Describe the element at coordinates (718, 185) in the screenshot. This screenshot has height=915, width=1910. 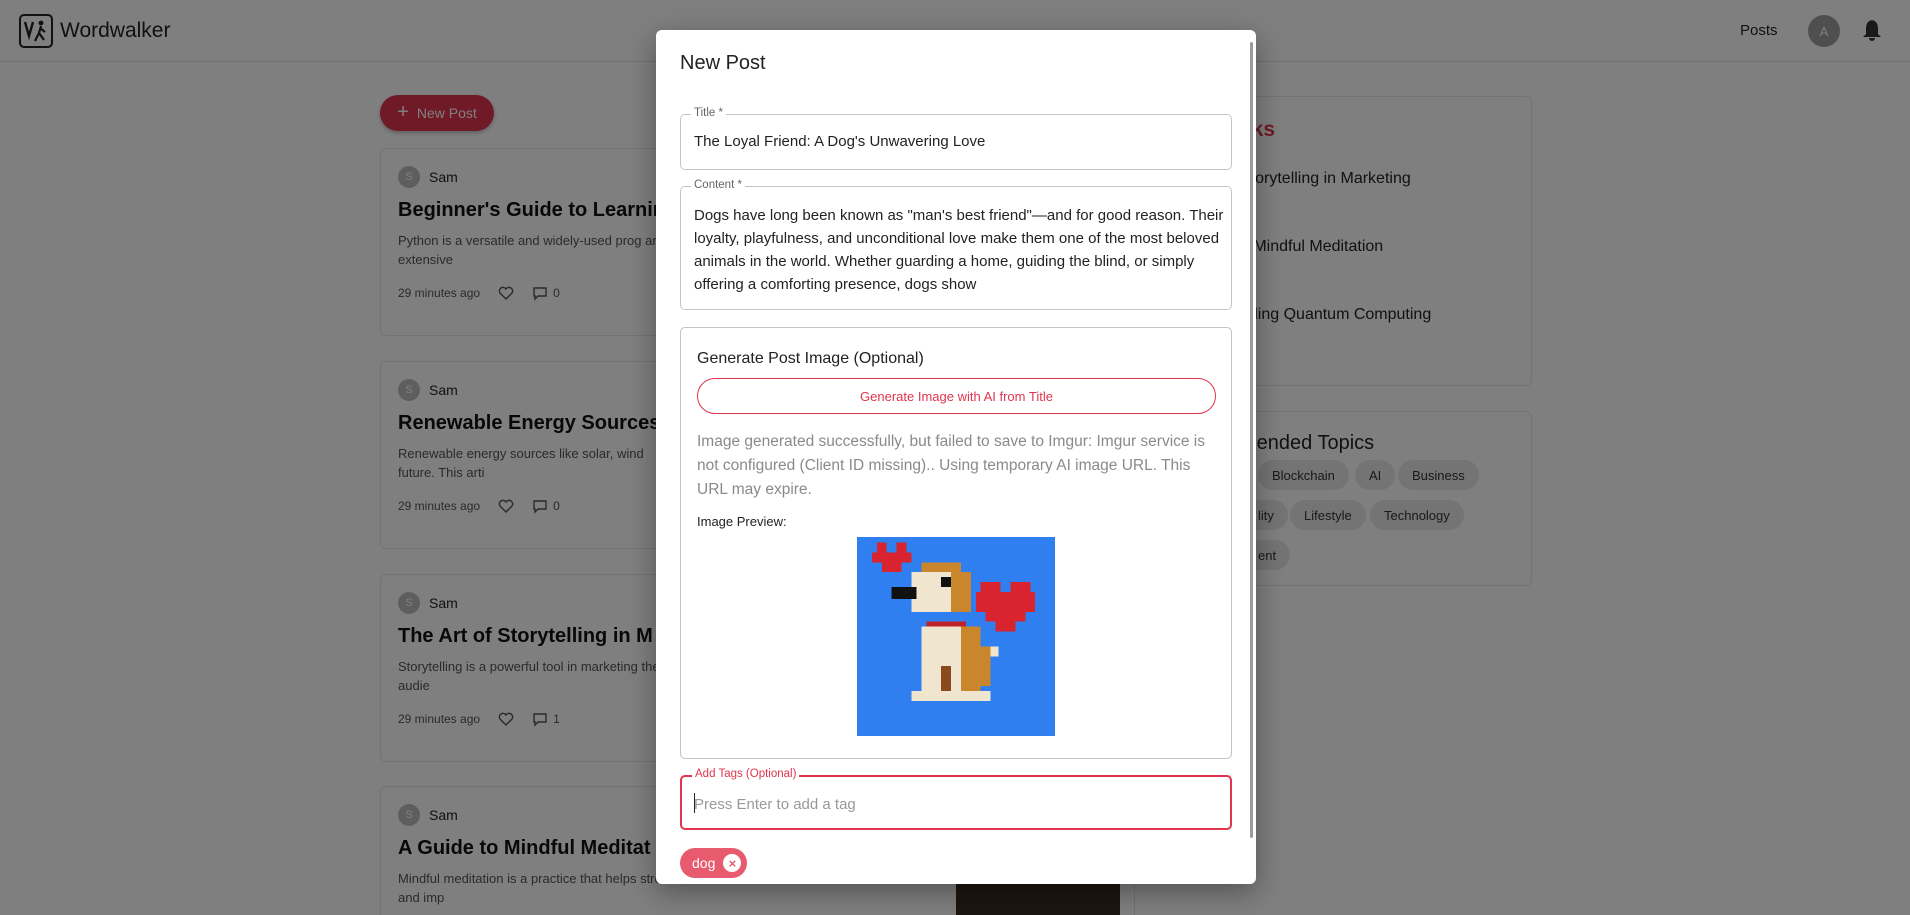
I see `content-field-label: Content *` at that location.